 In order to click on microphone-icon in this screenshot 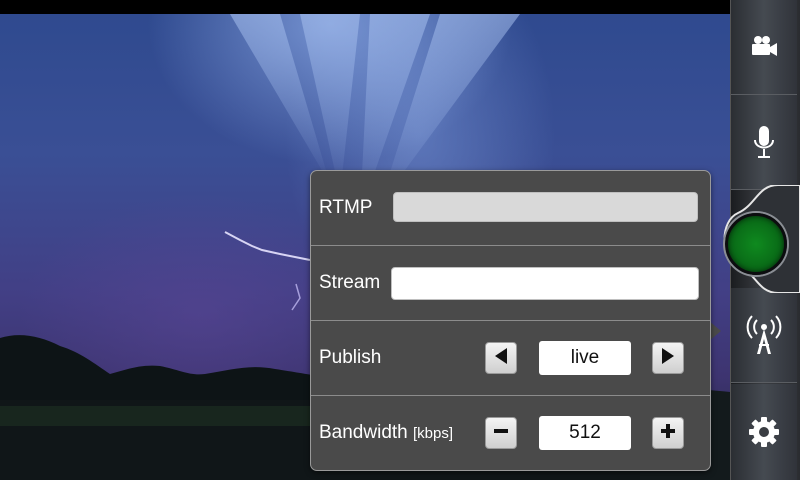, I will do `click(764, 142)`.